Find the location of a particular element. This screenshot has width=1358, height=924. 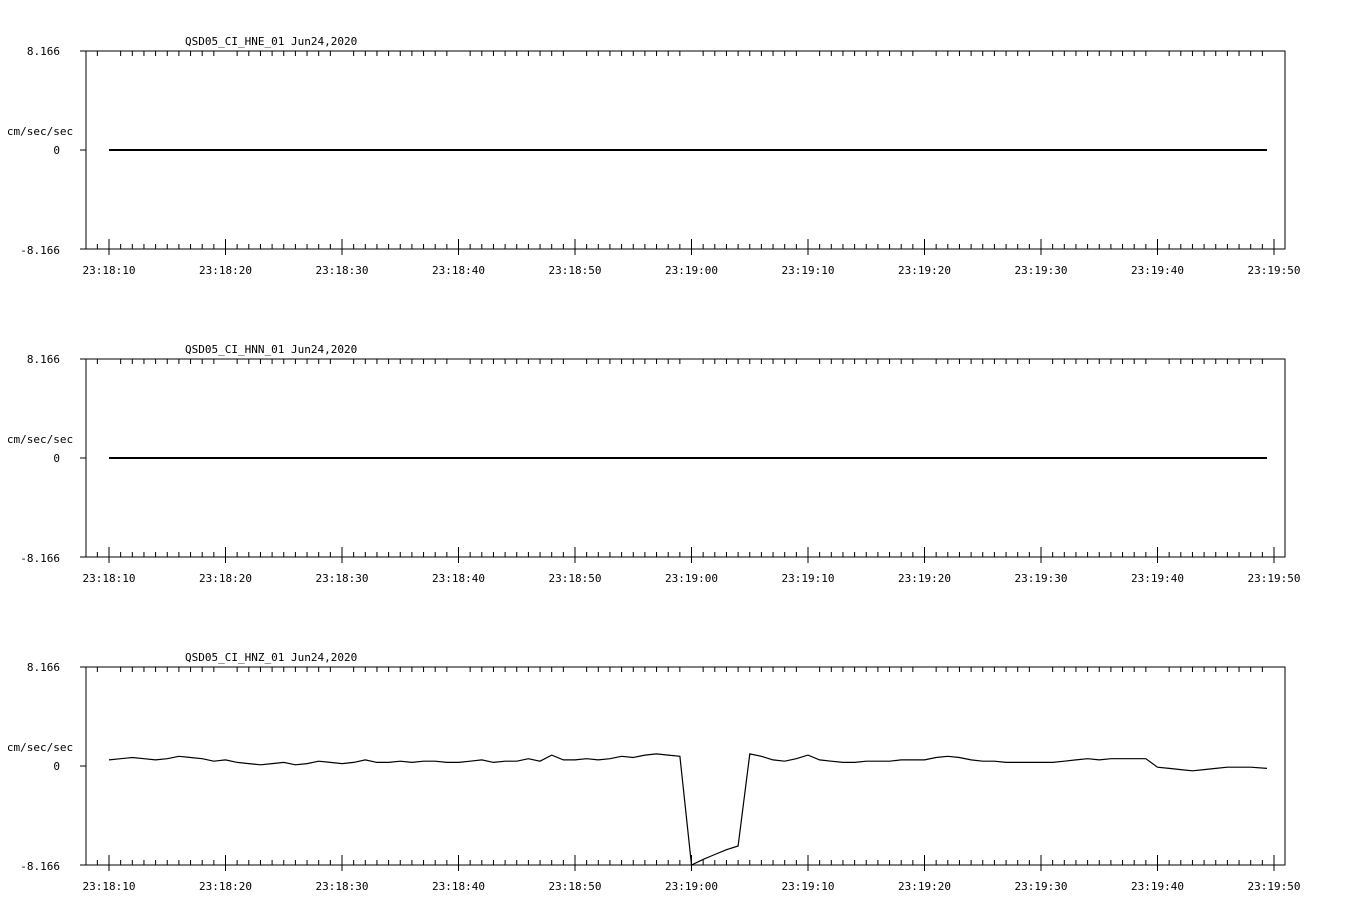

chart-title: QSD05_CI_HNZ_01 Jun24,2020 is located at coordinates (271, 657).